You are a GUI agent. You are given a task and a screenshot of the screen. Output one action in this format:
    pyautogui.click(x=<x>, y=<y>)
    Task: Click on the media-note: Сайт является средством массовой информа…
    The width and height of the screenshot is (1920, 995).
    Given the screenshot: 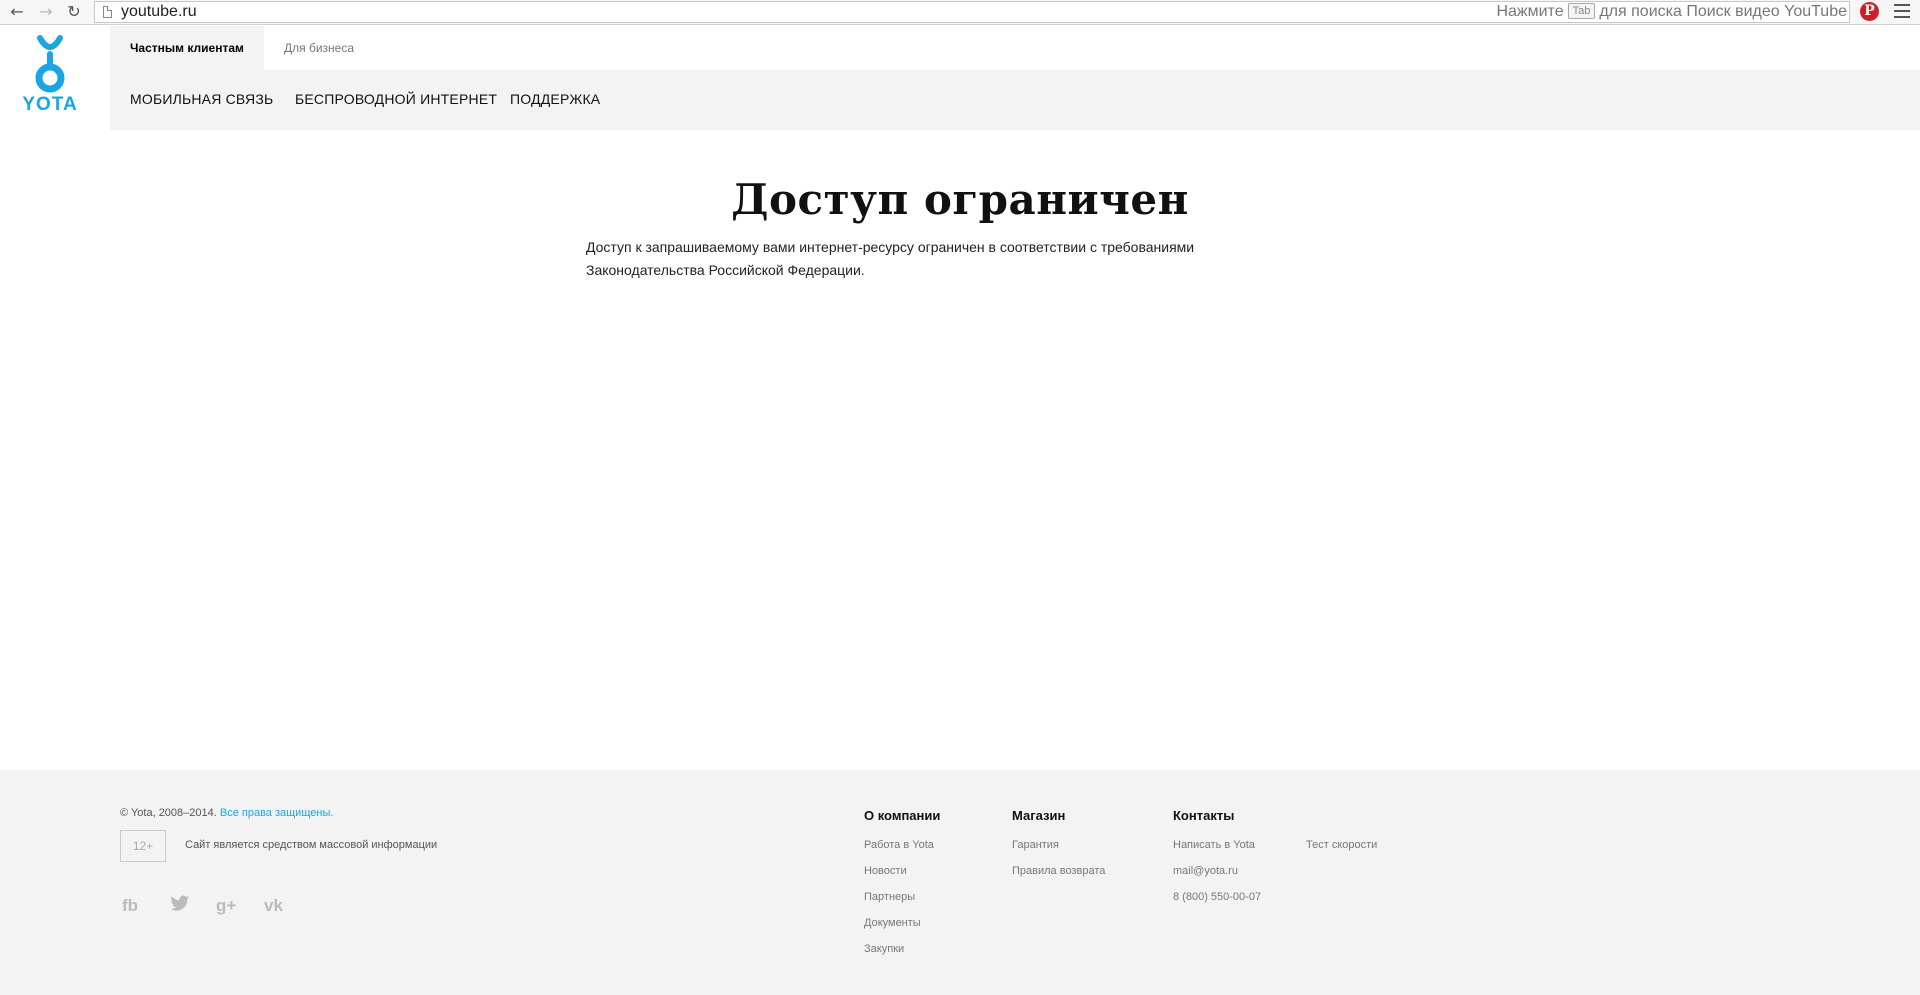 What is the action you would take?
    pyautogui.click(x=311, y=845)
    